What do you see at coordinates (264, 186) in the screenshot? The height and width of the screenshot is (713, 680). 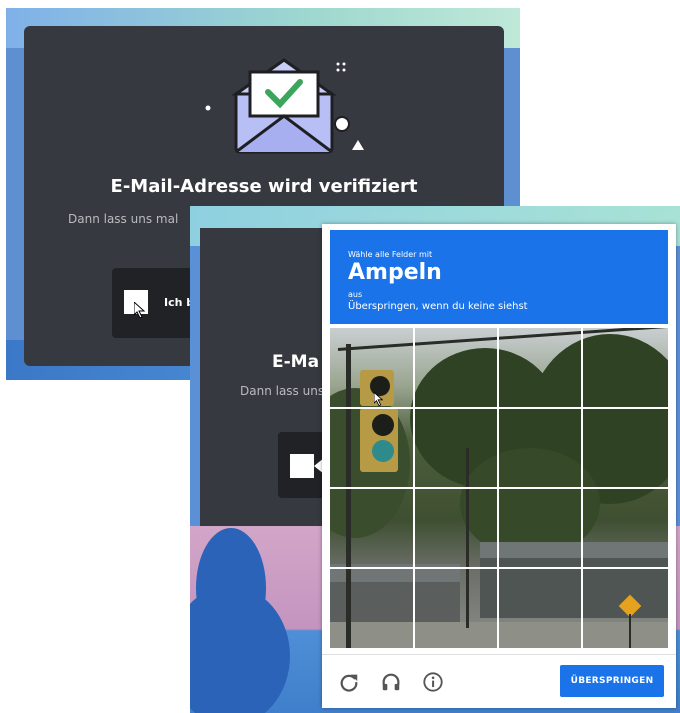 I see `dialog-title: E-Mail-Adresse wird verifiziert` at bounding box center [264, 186].